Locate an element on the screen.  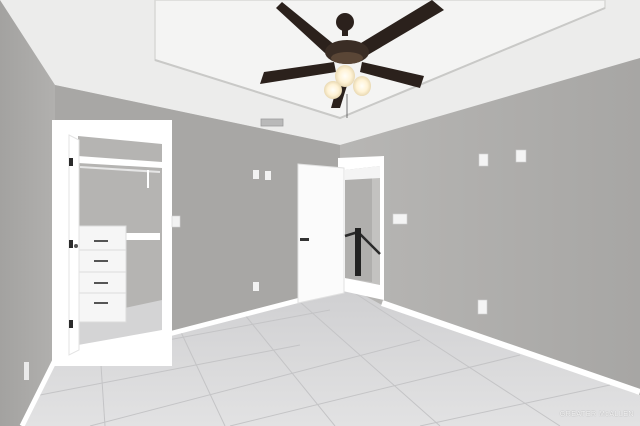
stair-post is located at coordinates (358, 252).